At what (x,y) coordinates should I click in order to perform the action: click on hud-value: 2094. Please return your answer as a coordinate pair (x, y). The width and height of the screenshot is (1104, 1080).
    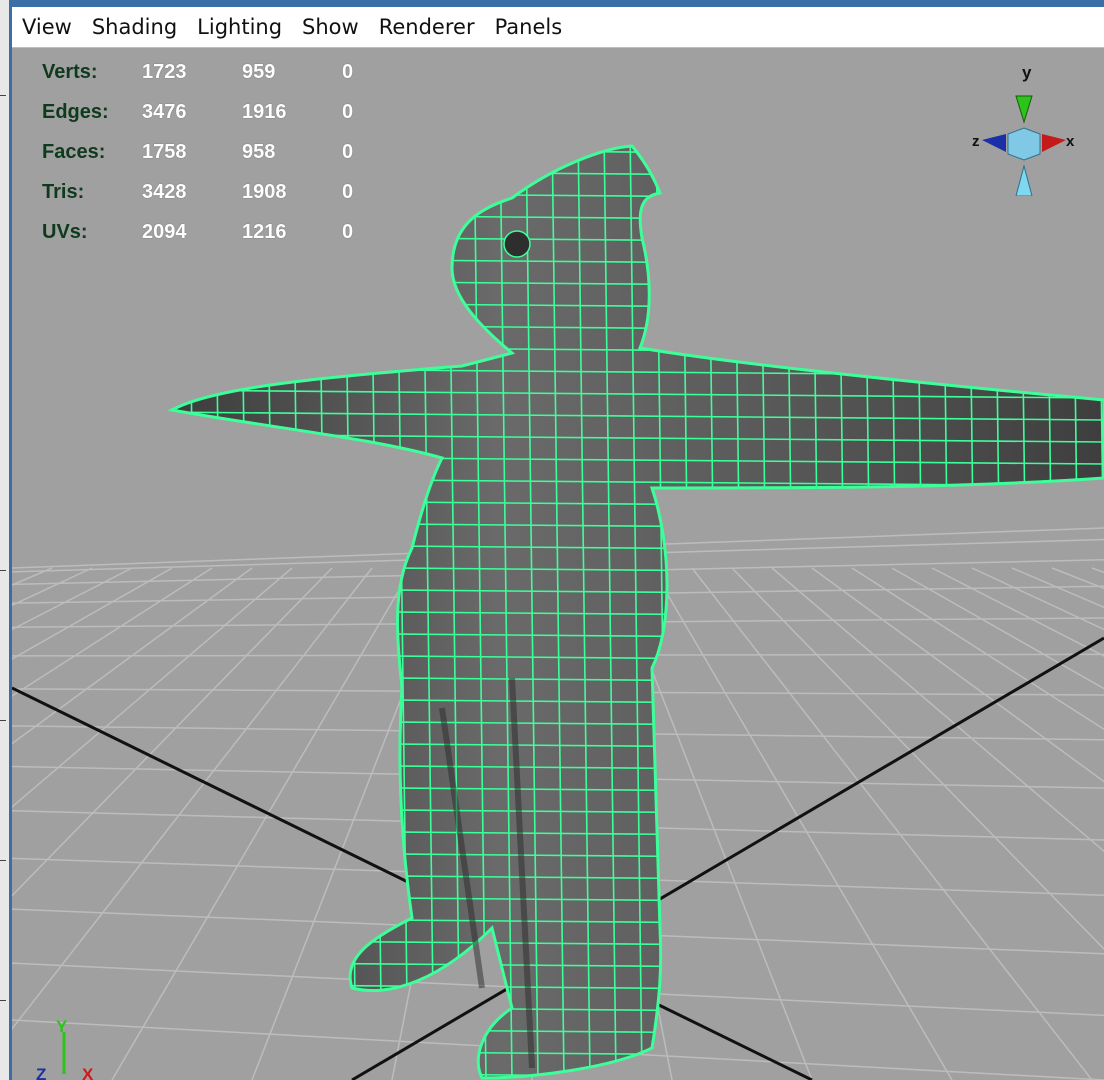
    Looking at the image, I should click on (164, 231).